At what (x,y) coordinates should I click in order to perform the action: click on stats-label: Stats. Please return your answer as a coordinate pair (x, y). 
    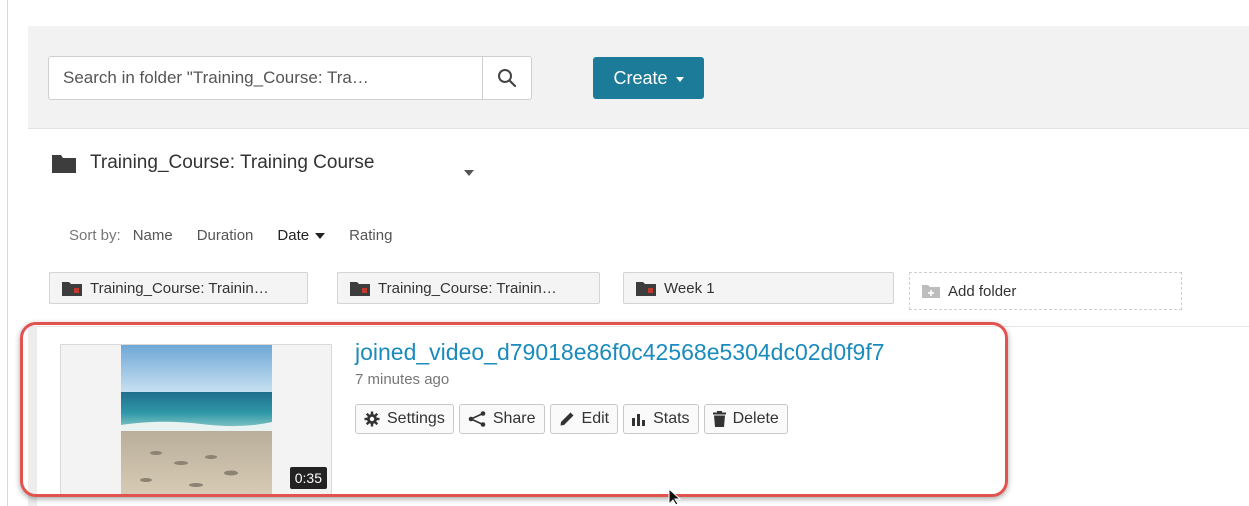
    Looking at the image, I should click on (671, 418).